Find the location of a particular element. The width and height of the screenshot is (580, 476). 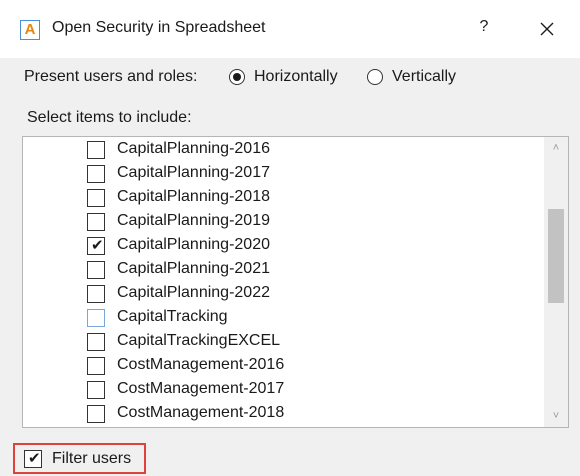

item-checkbox: ✔ is located at coordinates (96, 246).